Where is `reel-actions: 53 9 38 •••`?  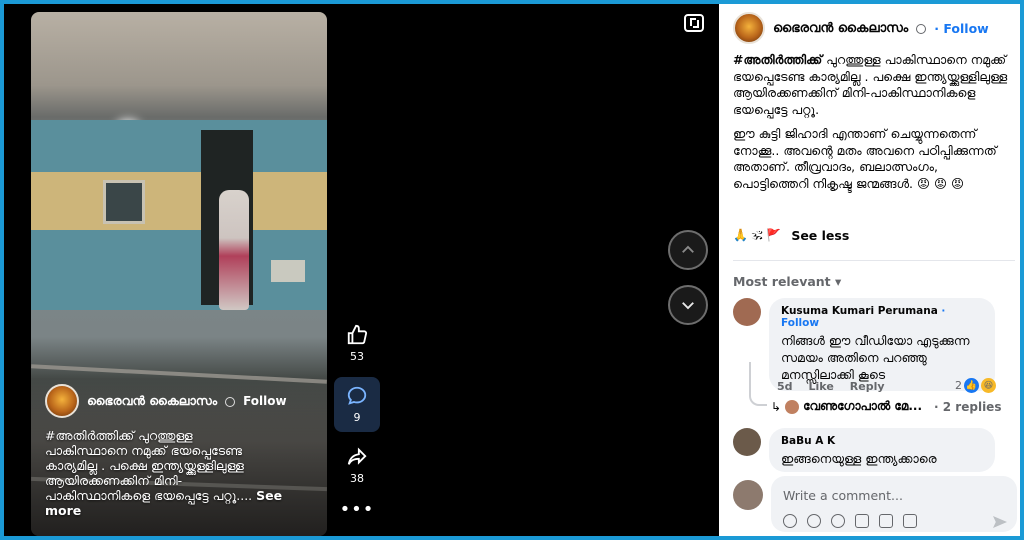
reel-actions: 53 9 38 ••• is located at coordinates (357, 422).